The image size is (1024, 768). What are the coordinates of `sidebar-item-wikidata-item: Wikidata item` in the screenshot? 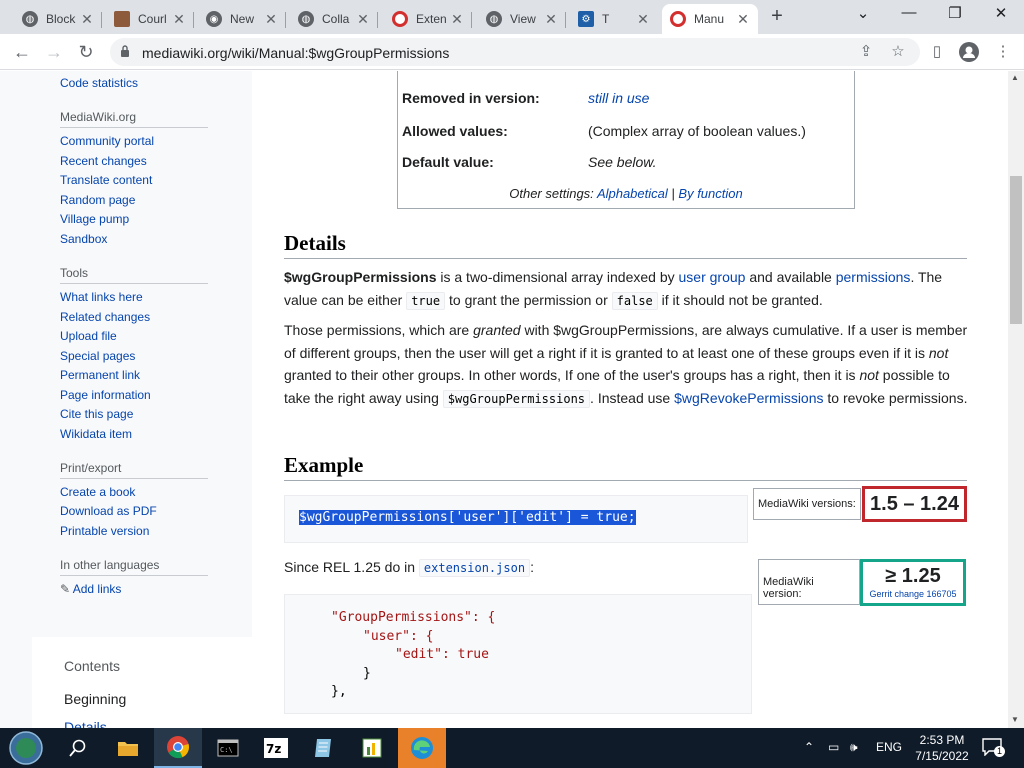 It's located at (96, 434).